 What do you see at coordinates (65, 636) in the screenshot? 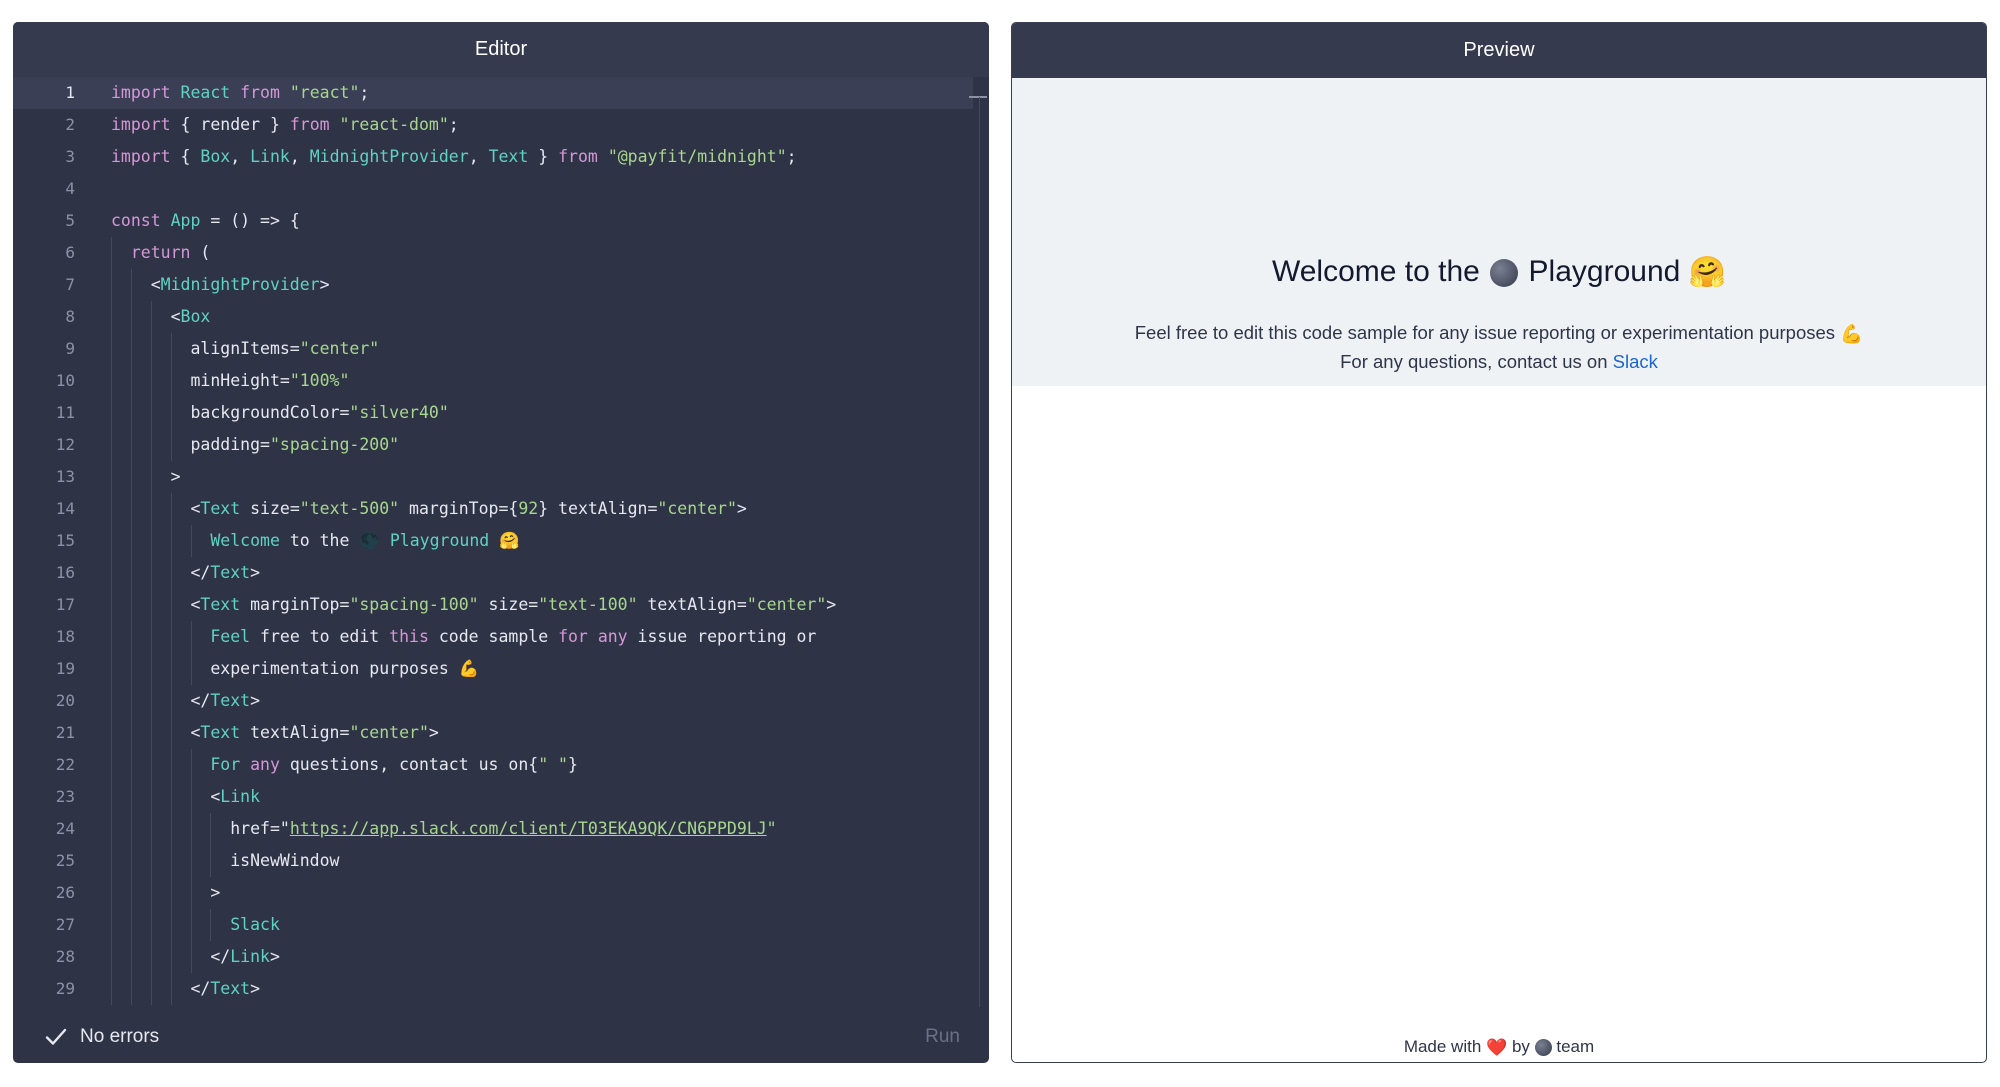
I see `line-number: 18` at bounding box center [65, 636].